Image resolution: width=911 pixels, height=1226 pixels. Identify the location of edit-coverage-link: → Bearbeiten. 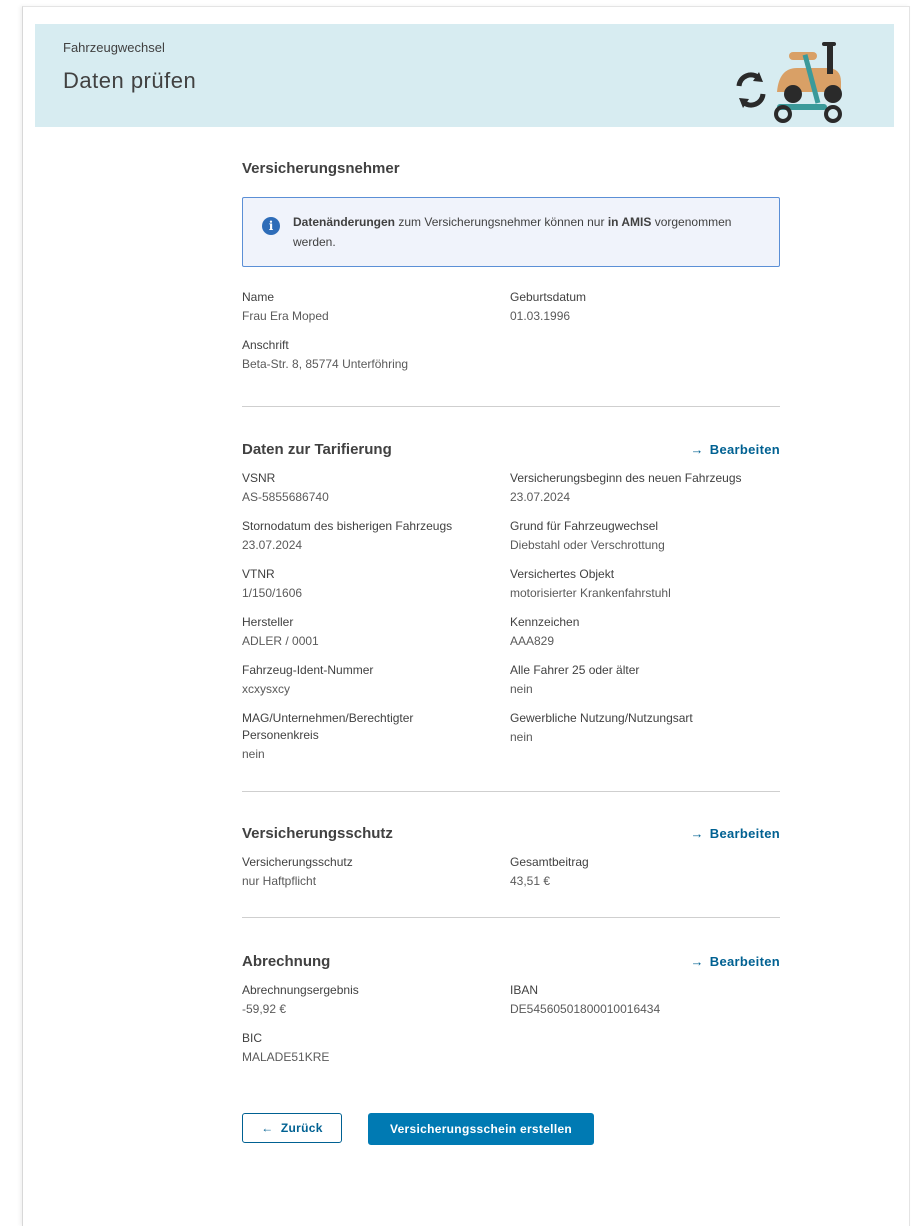
(735, 833).